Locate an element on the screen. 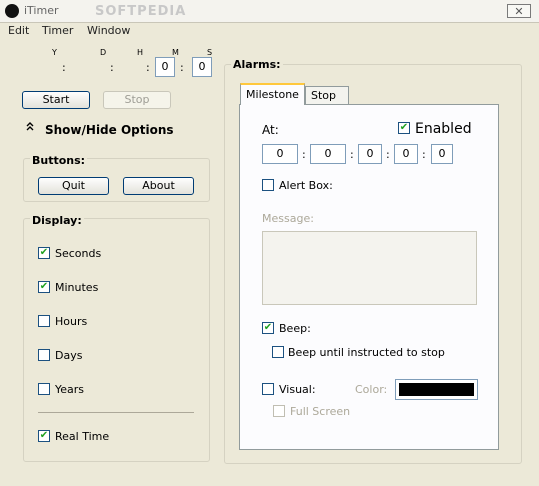 The height and width of the screenshot is (486, 539). beep-until-label: Beep until instructed to stop is located at coordinates (366, 352).